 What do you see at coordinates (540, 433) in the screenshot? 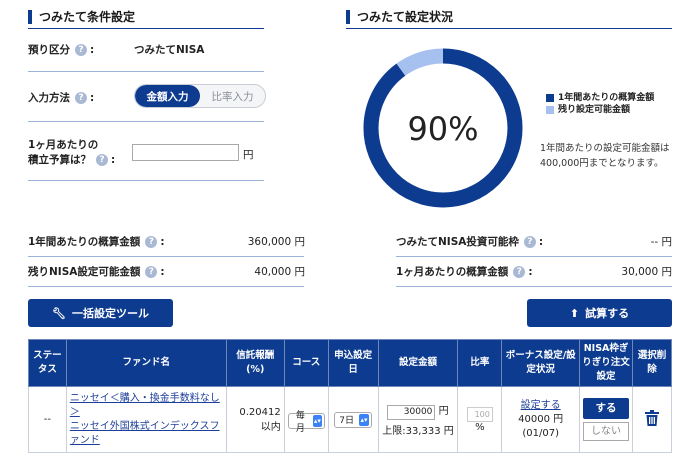
I see `bonus-date: (01/07)` at bounding box center [540, 433].